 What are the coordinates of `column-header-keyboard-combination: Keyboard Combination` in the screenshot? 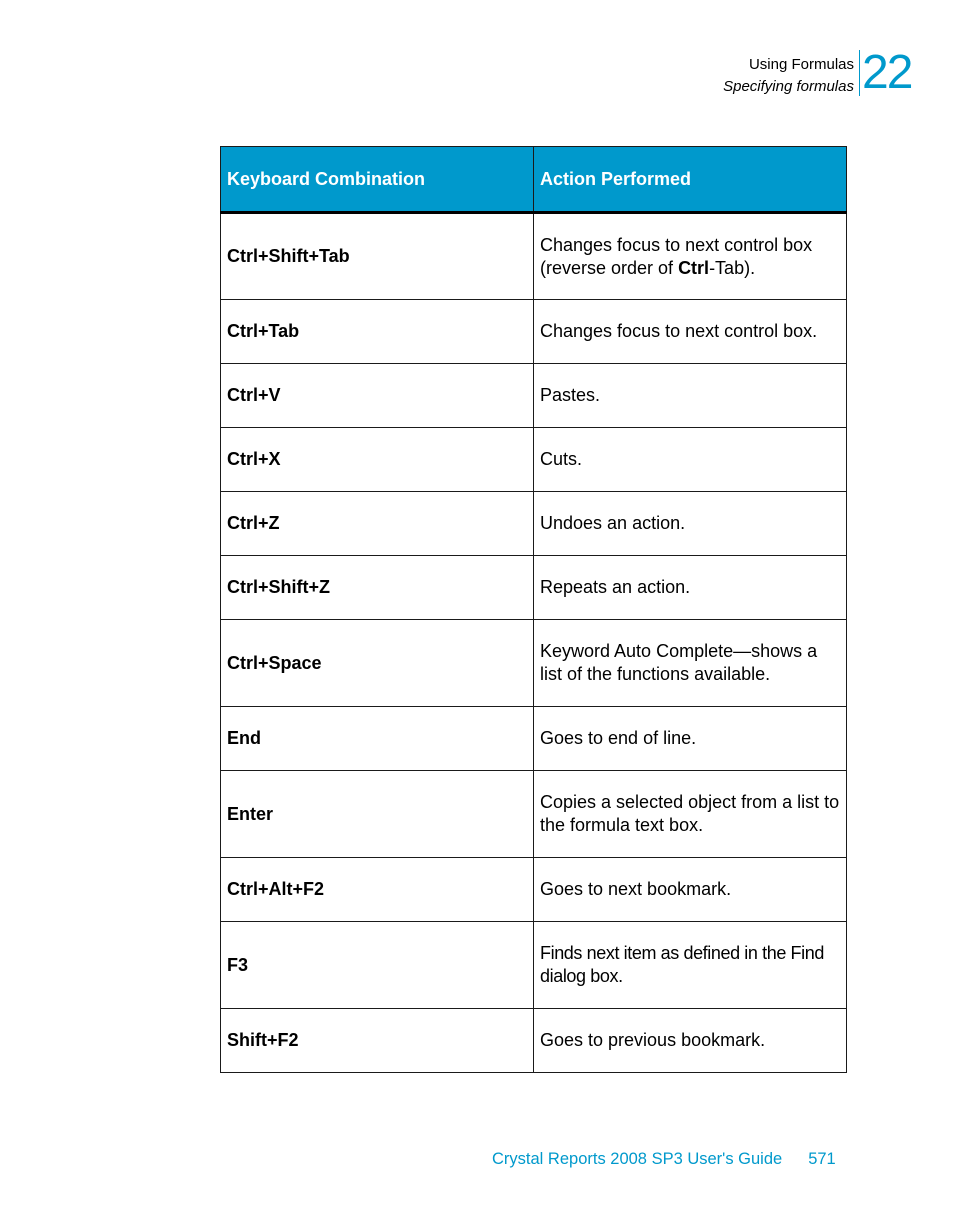 It's located at (377, 180).